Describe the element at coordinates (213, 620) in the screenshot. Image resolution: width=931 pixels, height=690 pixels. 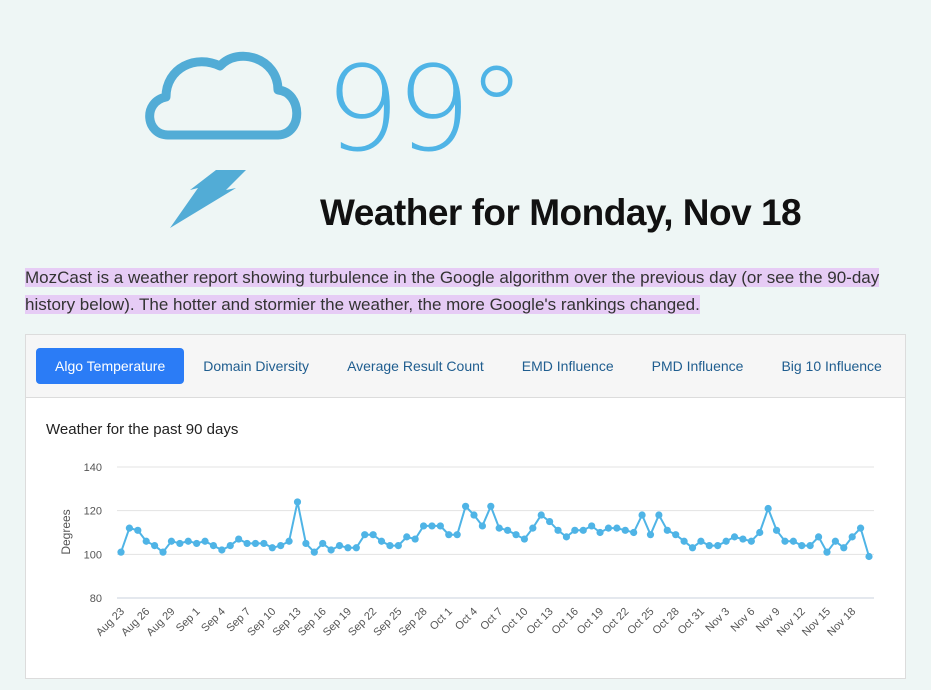
I see `x-tick-label: Sep 4` at that location.